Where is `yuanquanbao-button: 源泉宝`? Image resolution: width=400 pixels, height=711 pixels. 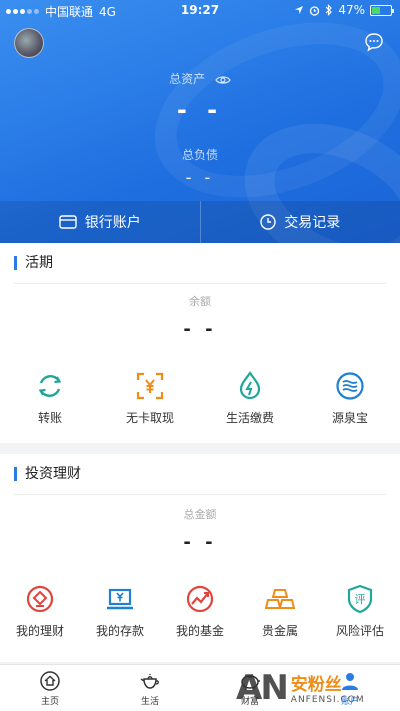
yuanquanbao-button: 源泉宝 is located at coordinates (350, 398).